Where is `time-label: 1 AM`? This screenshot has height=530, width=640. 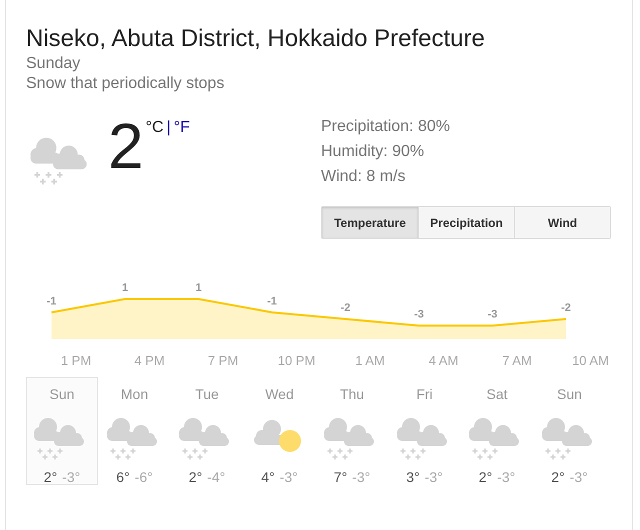
time-label: 1 AM is located at coordinates (370, 361).